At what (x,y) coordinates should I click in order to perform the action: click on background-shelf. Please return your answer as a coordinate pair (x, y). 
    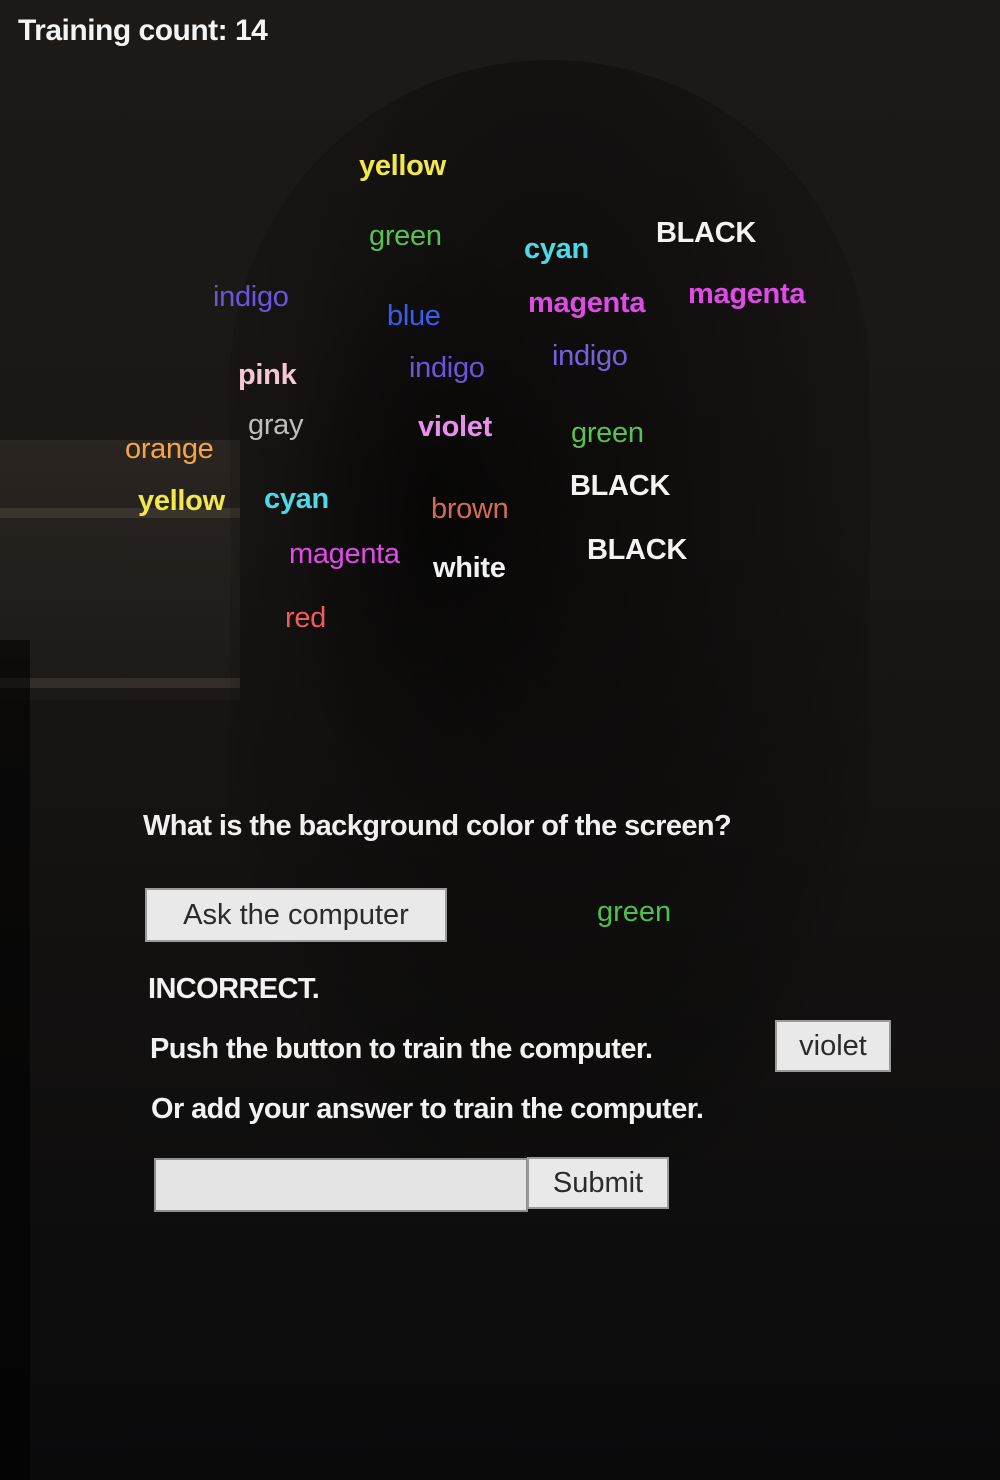
    Looking at the image, I should click on (120, 570).